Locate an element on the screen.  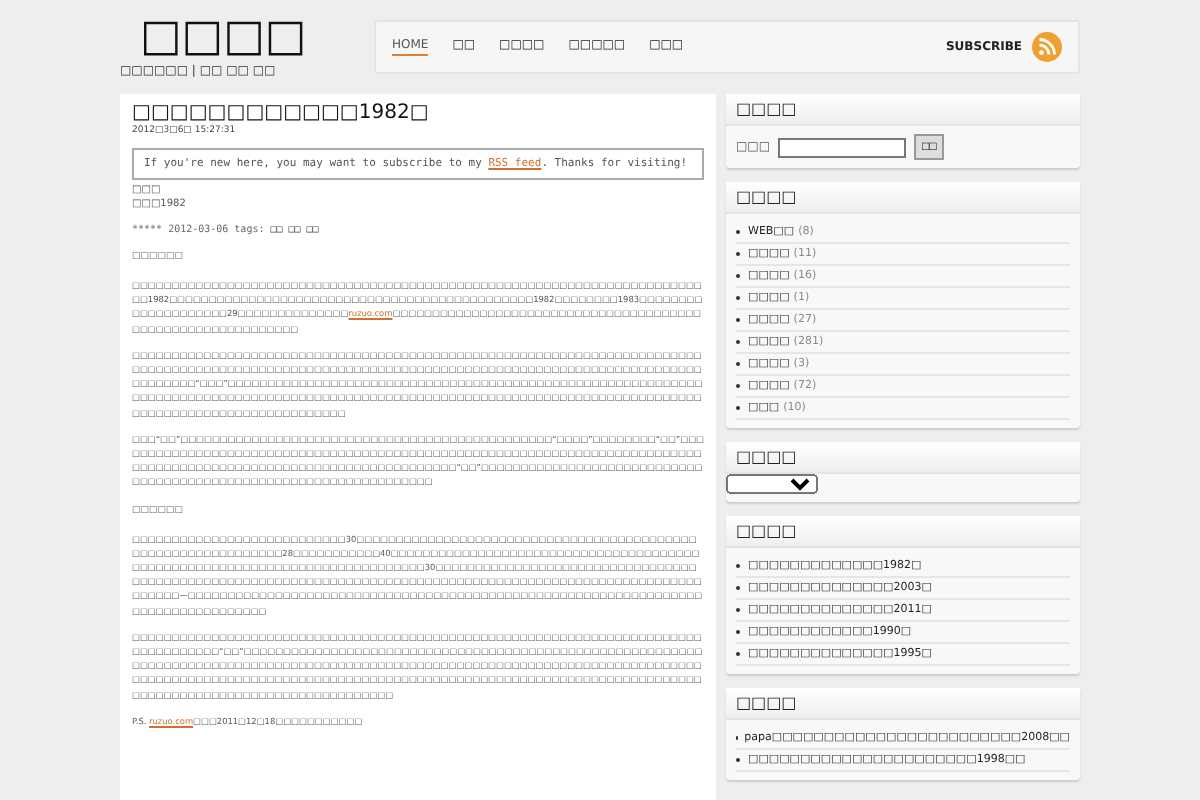
archive-dropdown is located at coordinates (772, 484).